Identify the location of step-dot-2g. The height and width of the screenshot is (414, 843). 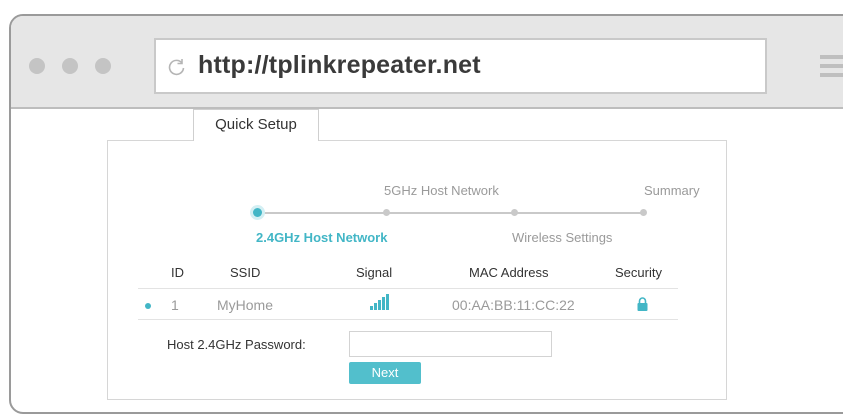
(257, 212).